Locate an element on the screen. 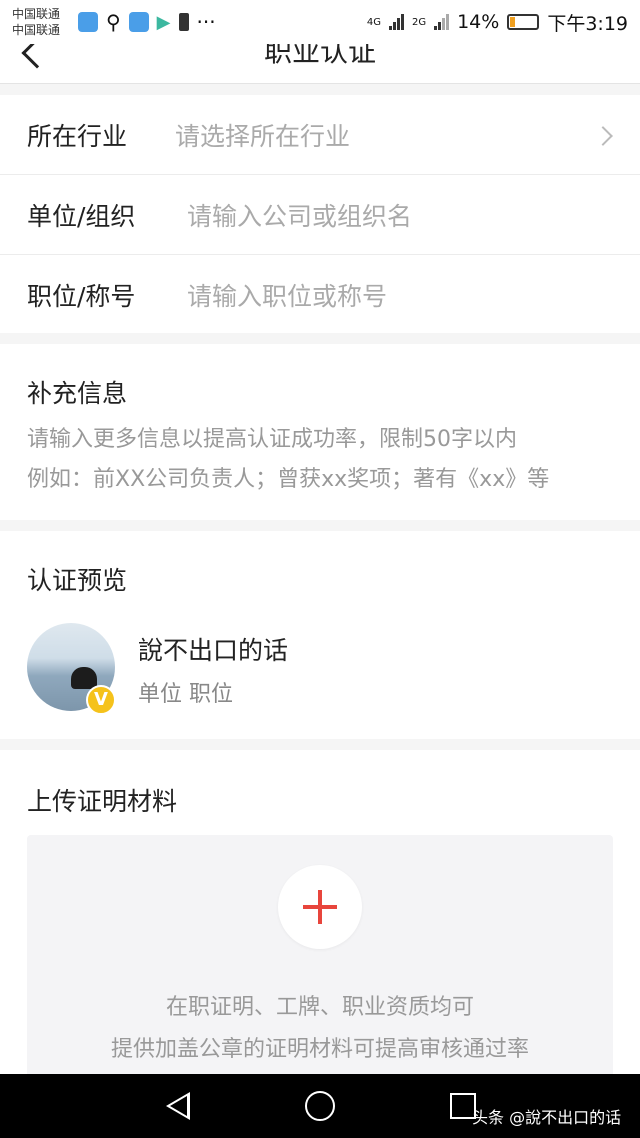  battery-percent: 14% is located at coordinates (478, 22).